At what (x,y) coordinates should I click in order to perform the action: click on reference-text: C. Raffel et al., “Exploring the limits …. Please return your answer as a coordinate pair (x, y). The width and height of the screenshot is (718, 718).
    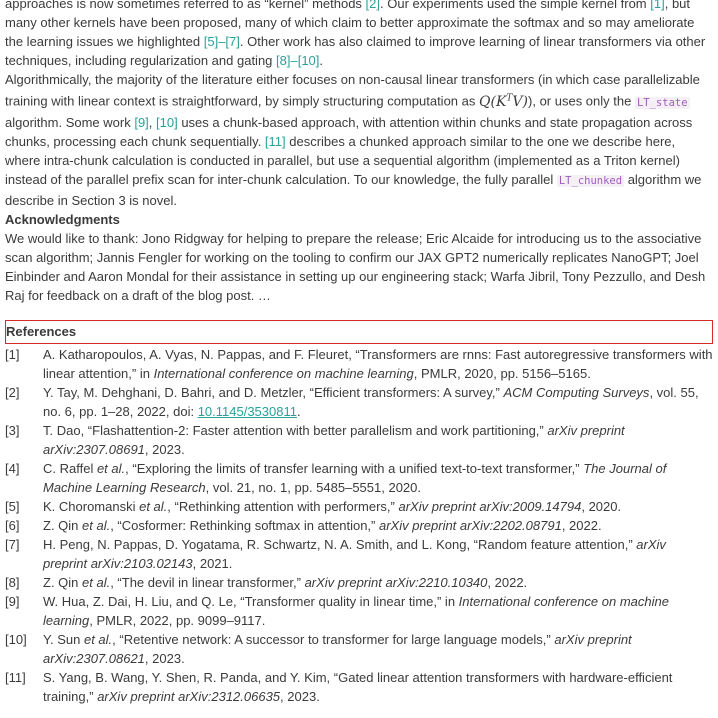
    Looking at the image, I should click on (355, 477).